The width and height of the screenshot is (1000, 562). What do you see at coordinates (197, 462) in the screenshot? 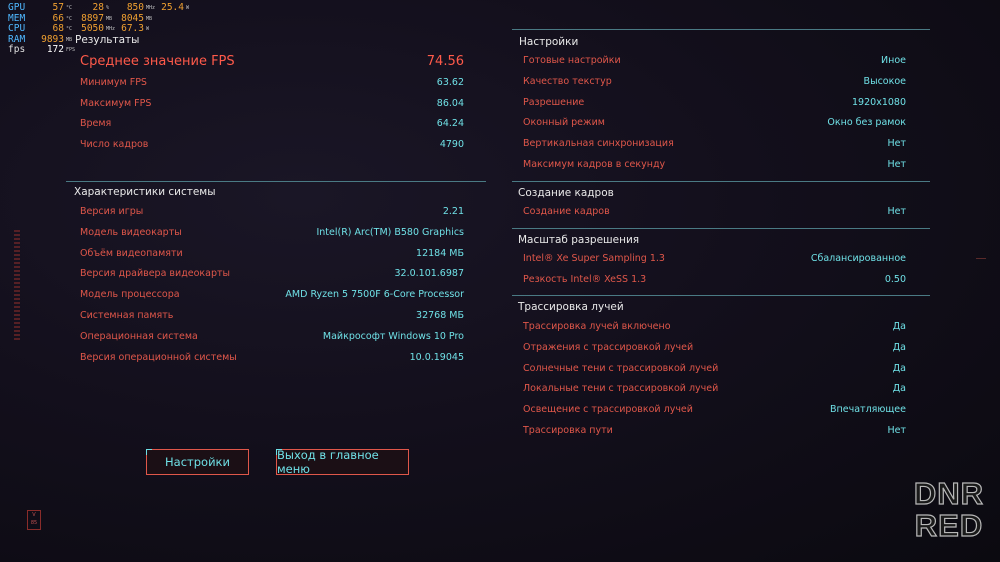
I see `settings-button: Настройки` at bounding box center [197, 462].